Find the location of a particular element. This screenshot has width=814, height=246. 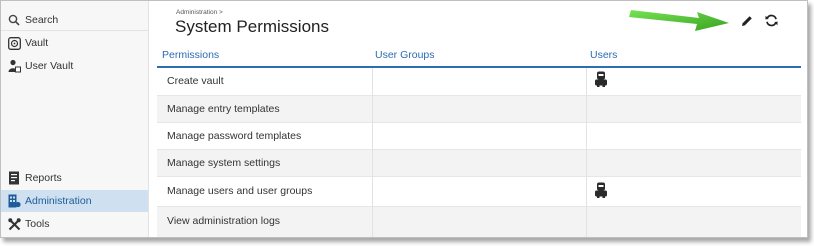

sidebar-item-administration: Administration is located at coordinates (74, 201).